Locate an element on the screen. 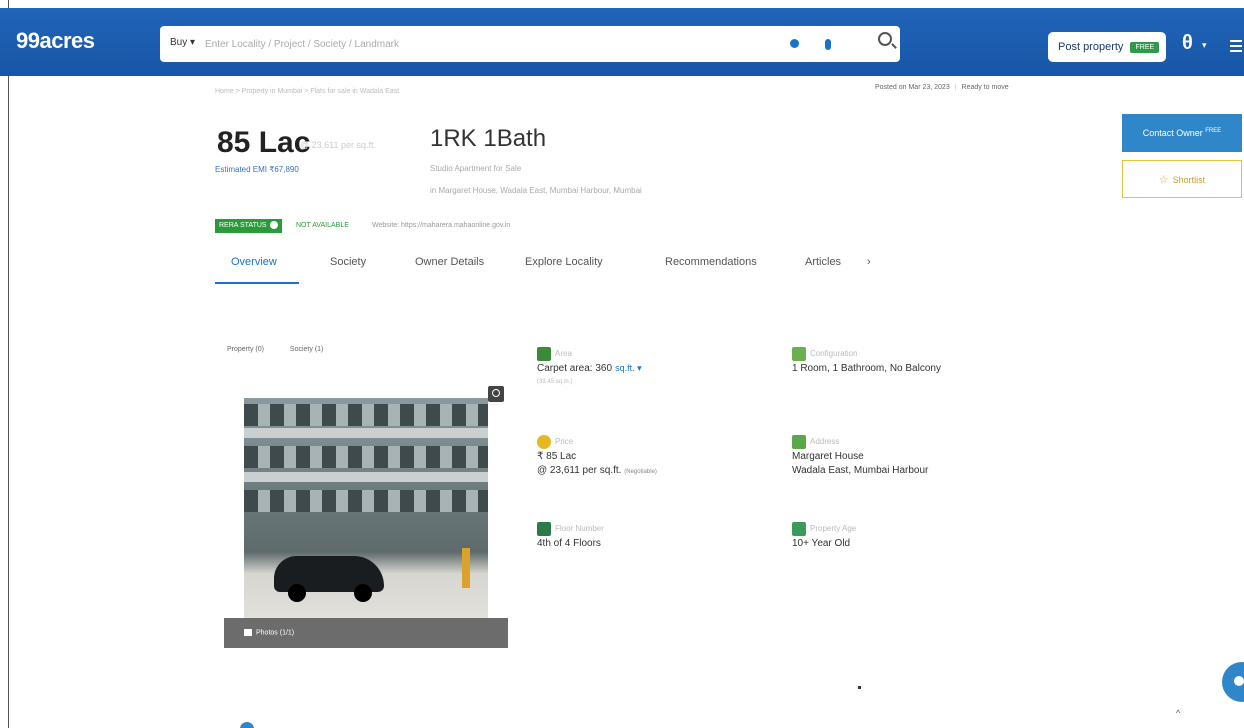  active-tab-indicator is located at coordinates (257, 283).